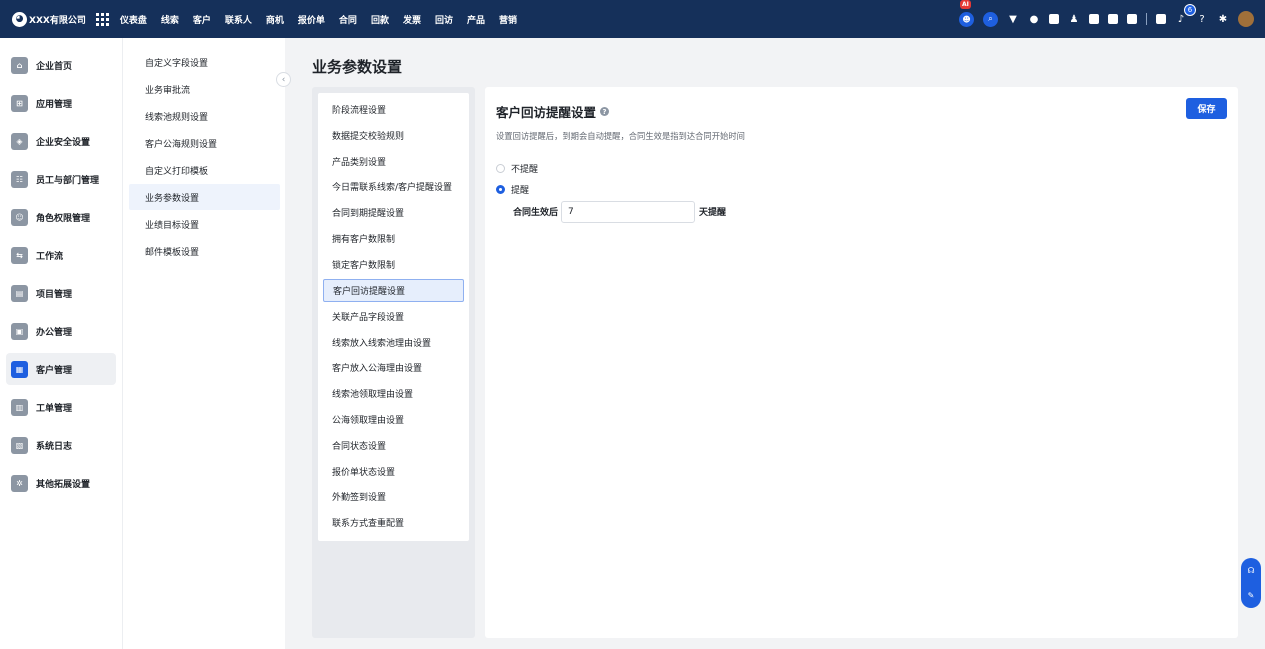 Image resolution: width=1265 pixels, height=649 pixels. Describe the element at coordinates (1054, 19) in the screenshot. I see `mail-icon` at that location.